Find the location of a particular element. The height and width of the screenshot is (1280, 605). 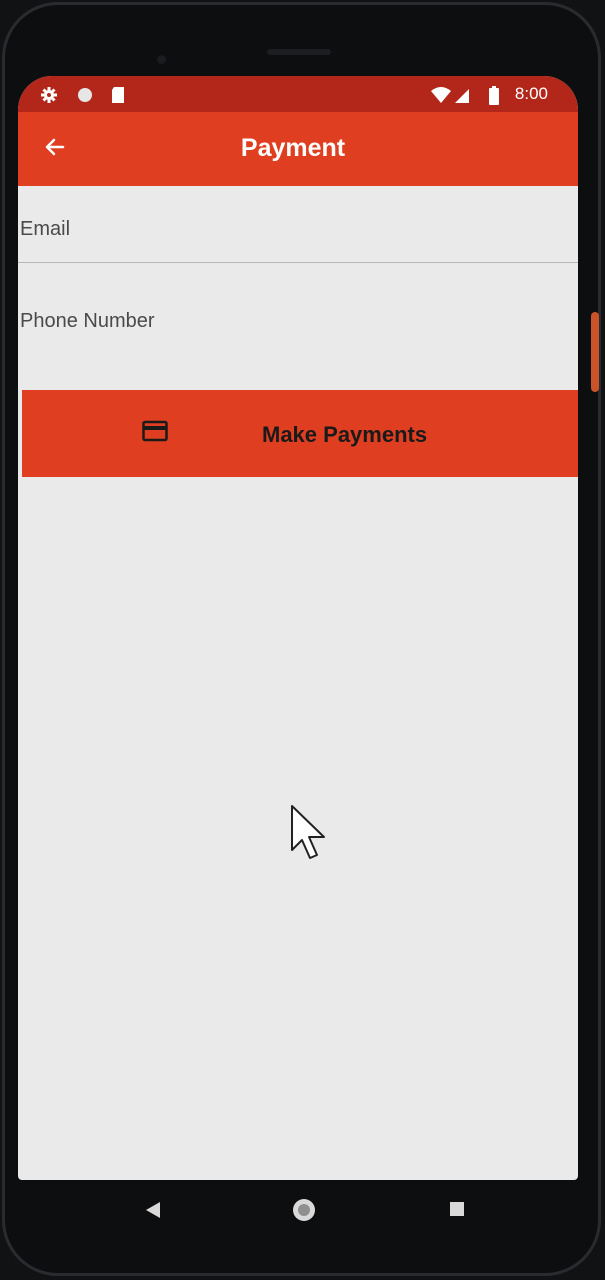

make-payments-label: Make Payments is located at coordinates (345, 434).